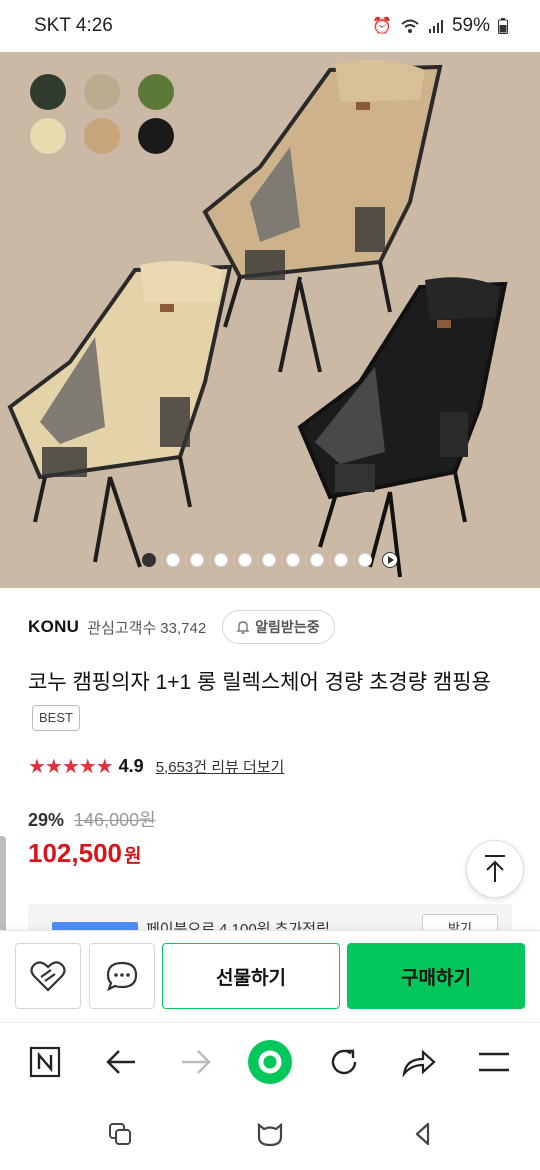  I want to click on signal-icon, so click(435, 26).